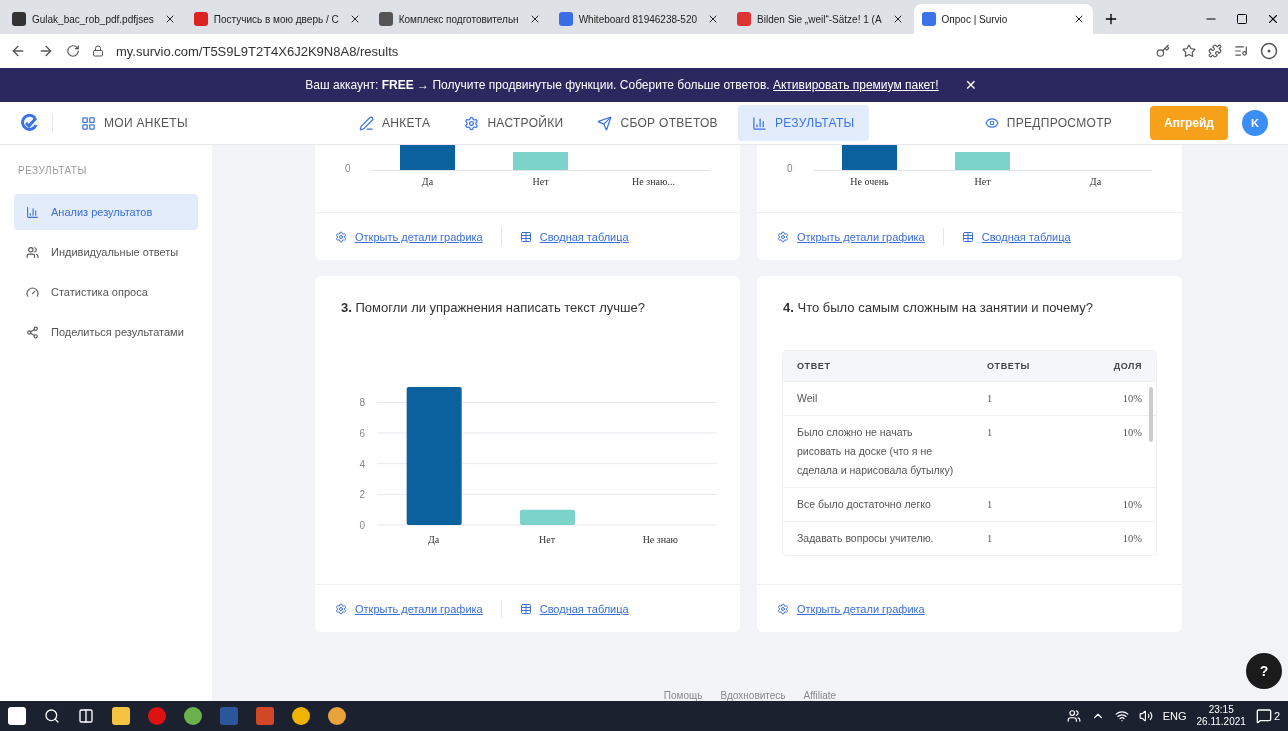 This screenshot has height=731, width=1288. Describe the element at coordinates (1263, 716) in the screenshot. I see `notifications-icon` at that location.